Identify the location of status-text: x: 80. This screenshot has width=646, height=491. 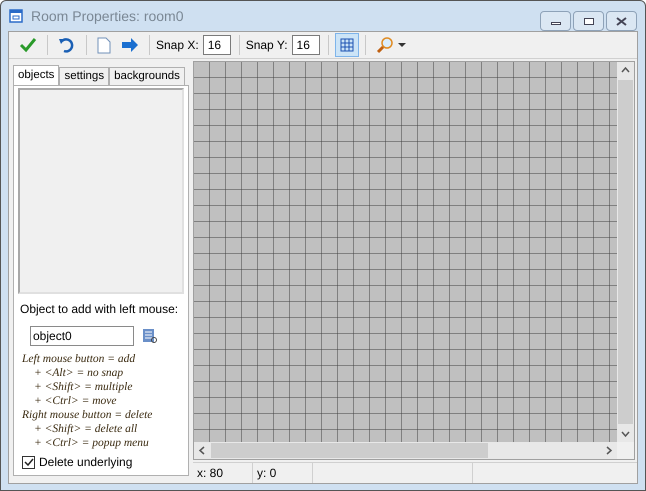
(223, 473).